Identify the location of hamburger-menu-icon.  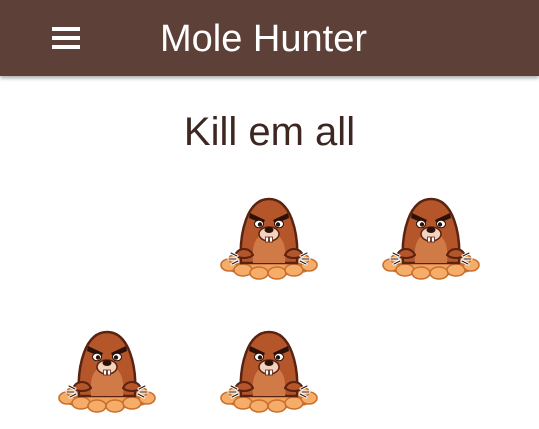
(66, 38).